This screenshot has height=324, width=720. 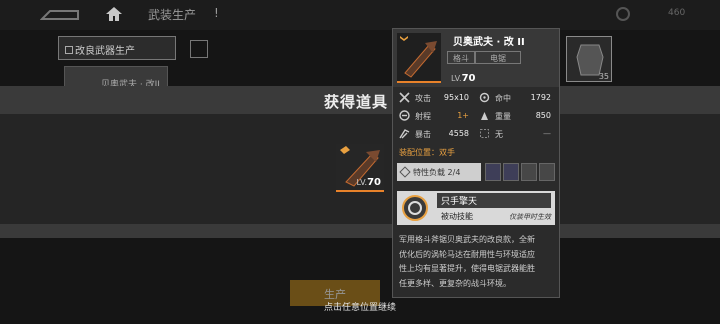 What do you see at coordinates (515, 134) in the screenshot?
I see `stat-null: 无 —` at bounding box center [515, 134].